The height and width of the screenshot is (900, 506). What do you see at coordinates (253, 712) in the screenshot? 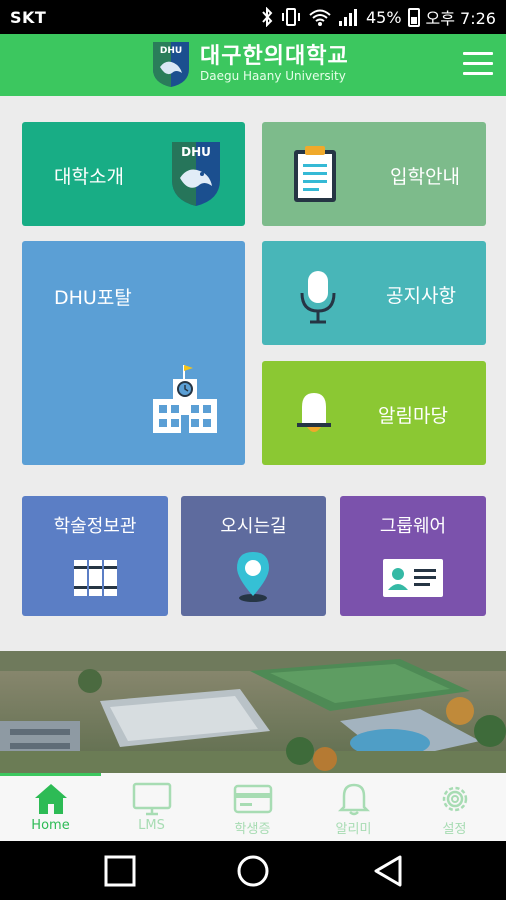
I see `campus-aerial-photo` at bounding box center [253, 712].